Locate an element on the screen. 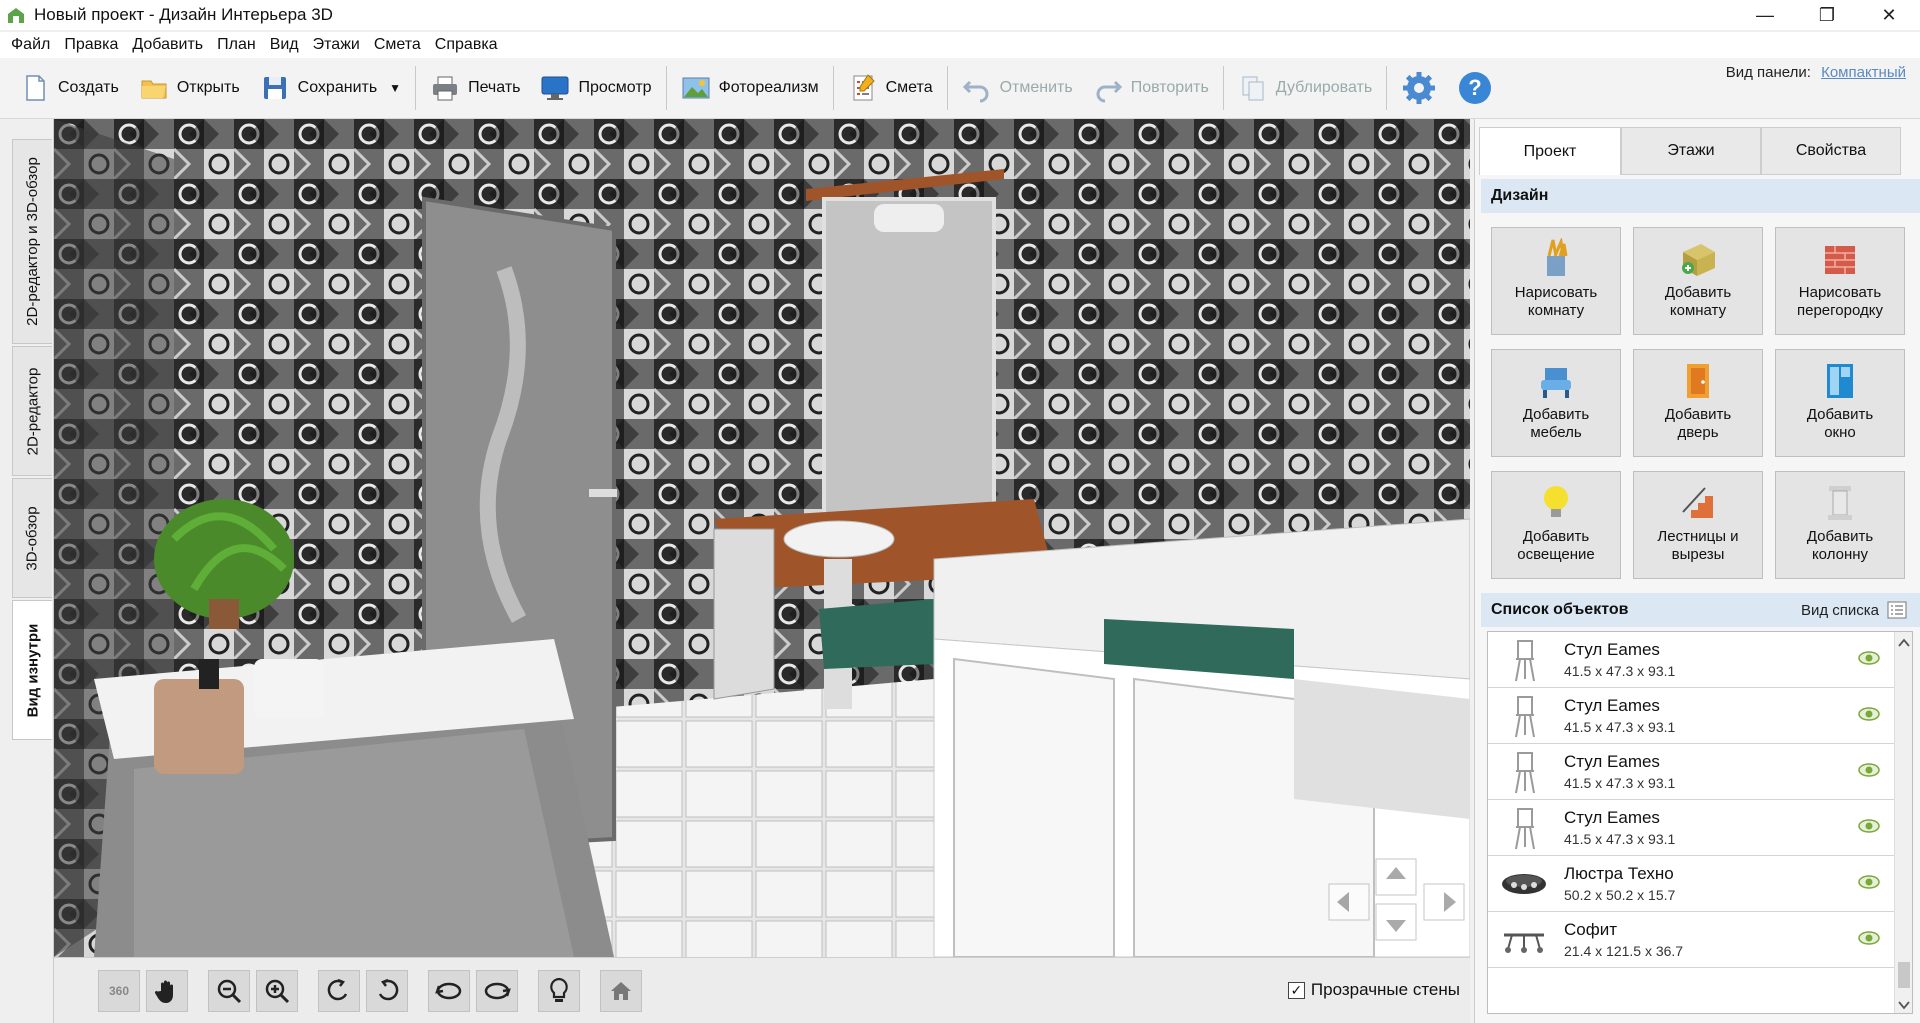  preview-button: Просмотр is located at coordinates (595, 88).